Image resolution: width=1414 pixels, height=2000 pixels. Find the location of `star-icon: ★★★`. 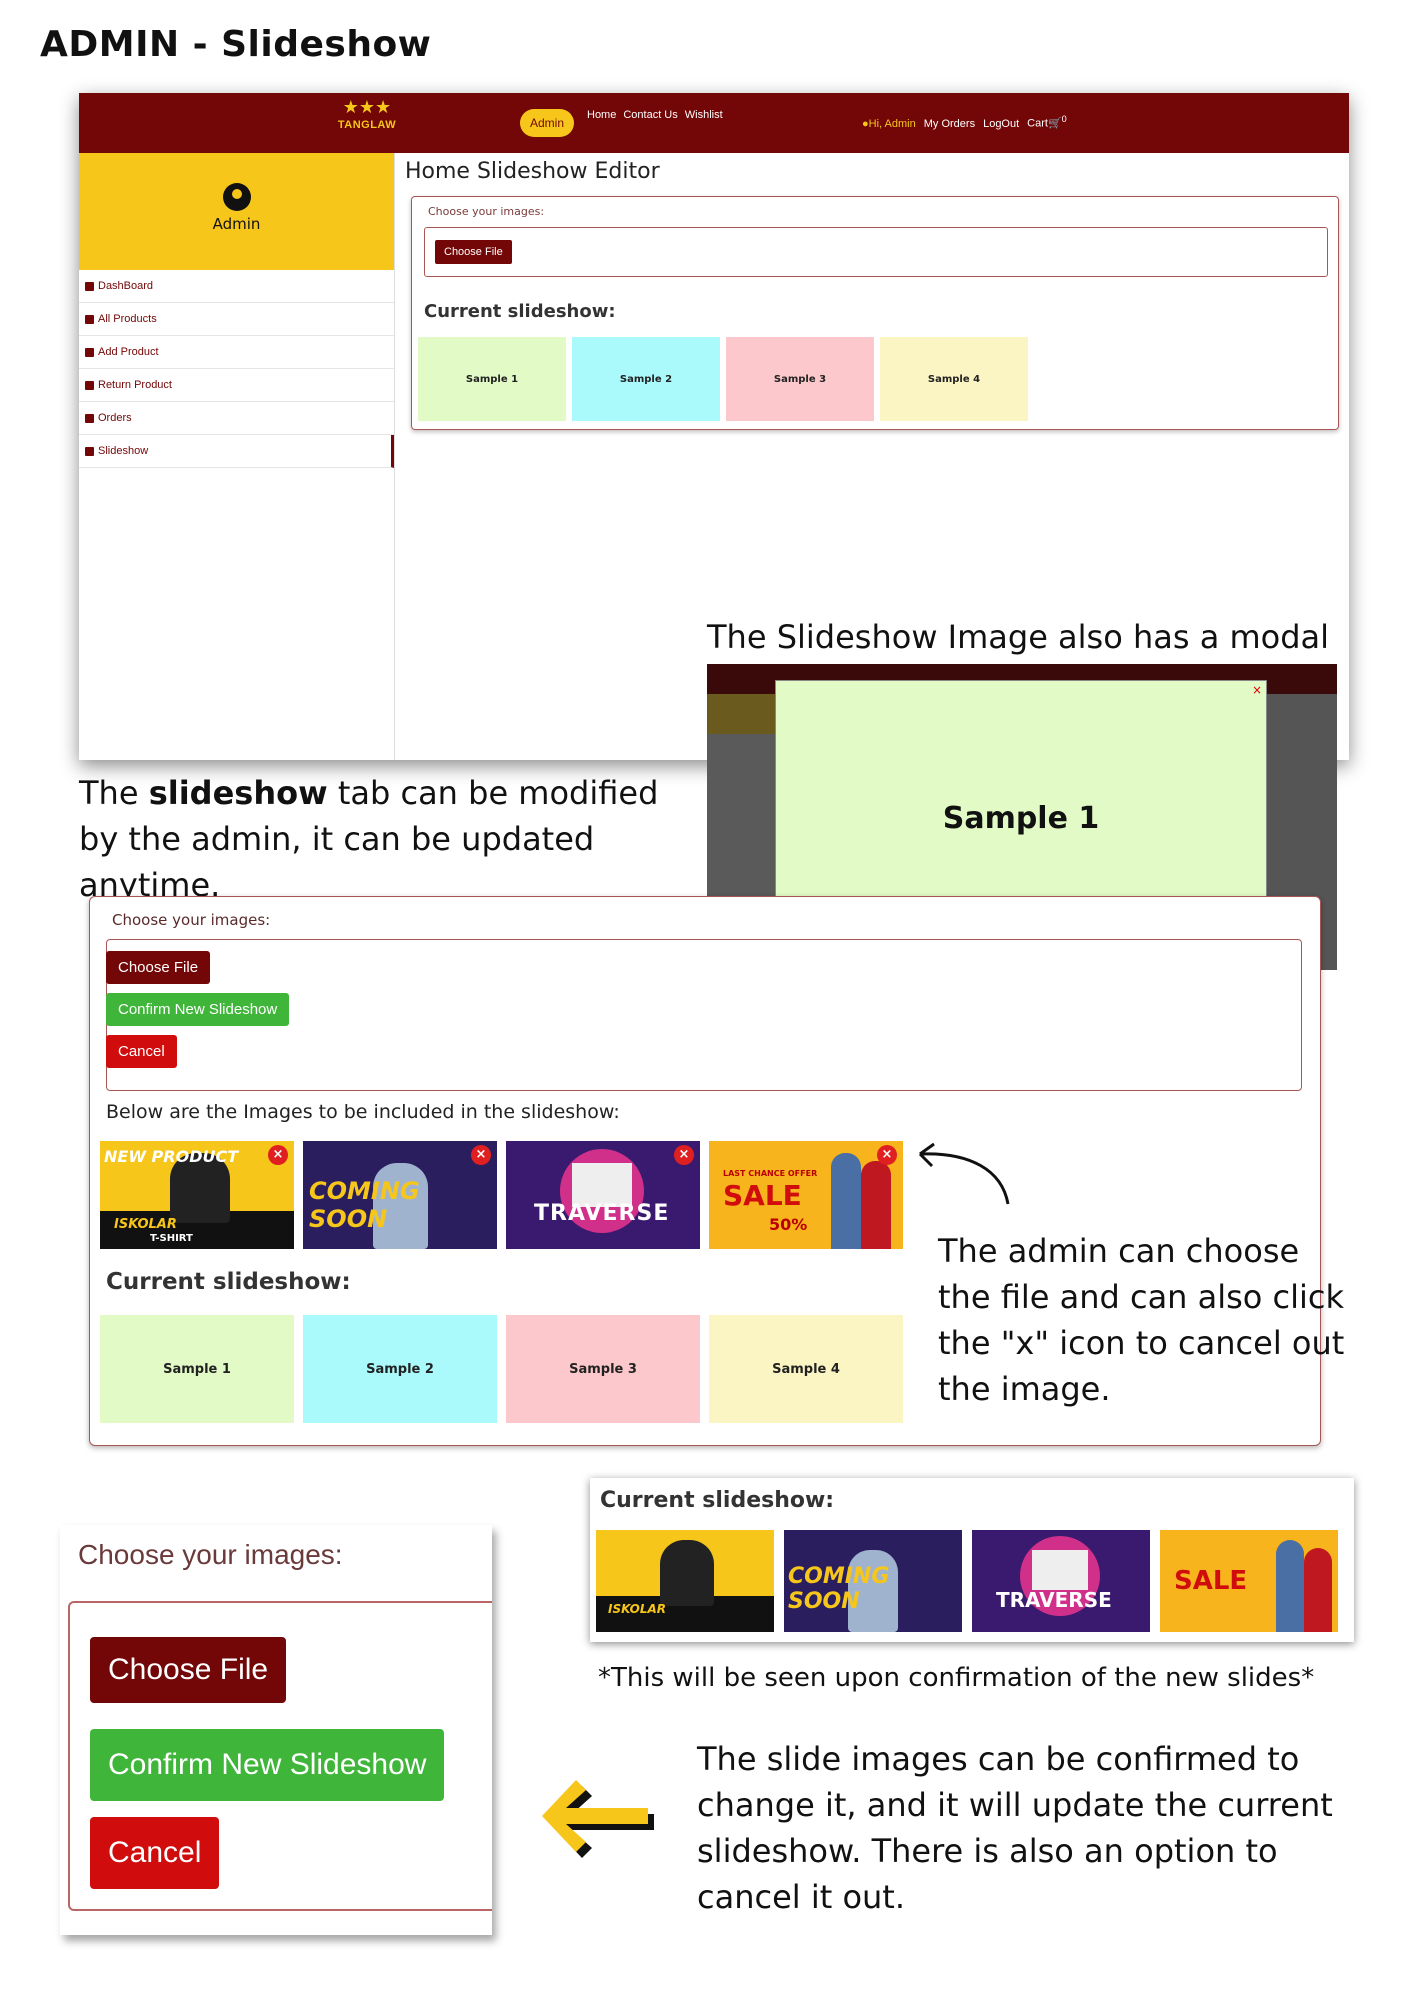

star-icon: ★★★ is located at coordinates (367, 107).